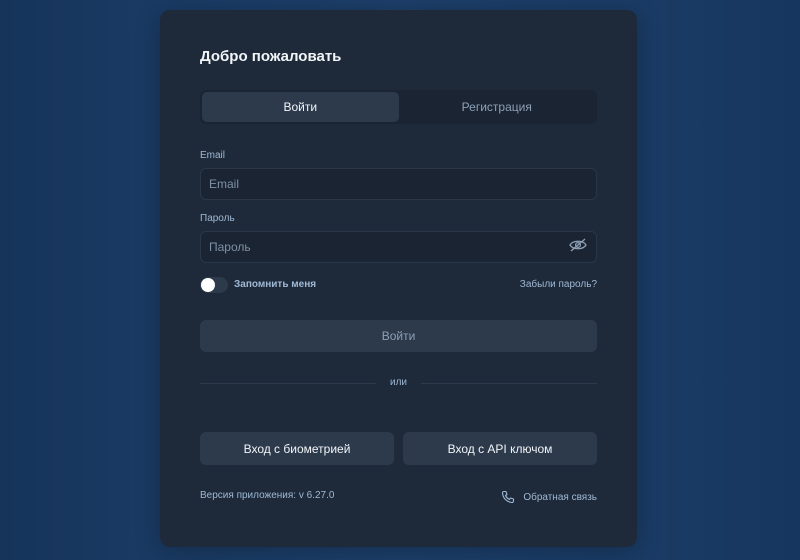  I want to click on forgot-password-link: Забыли пароль?, so click(558, 284).